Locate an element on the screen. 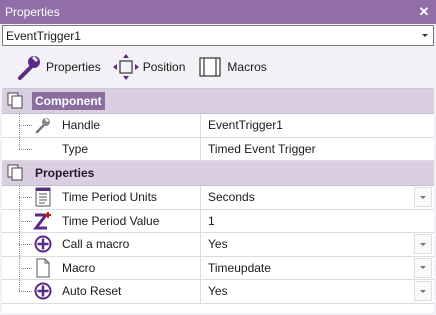 Image resolution: width=436 pixels, height=315 pixels. tab-properties: Properties is located at coordinates (57, 67).